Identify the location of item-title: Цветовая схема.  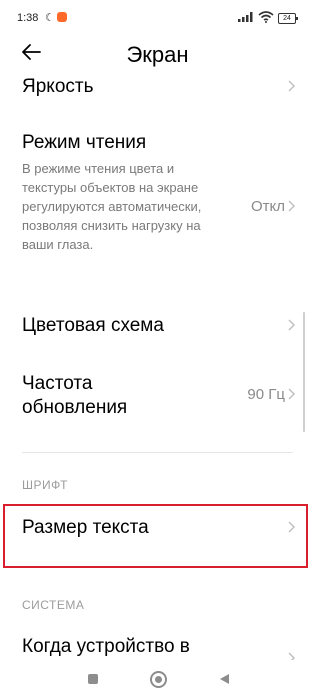
(93, 325).